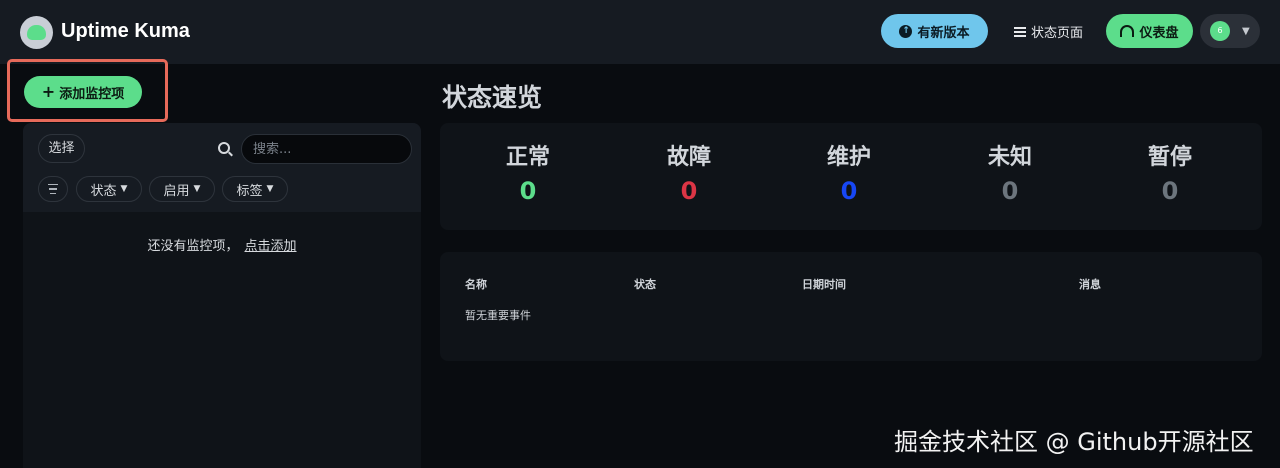 The height and width of the screenshot is (468, 1280). I want to click on stat-unknown: 未知 0, so click(1010, 172).